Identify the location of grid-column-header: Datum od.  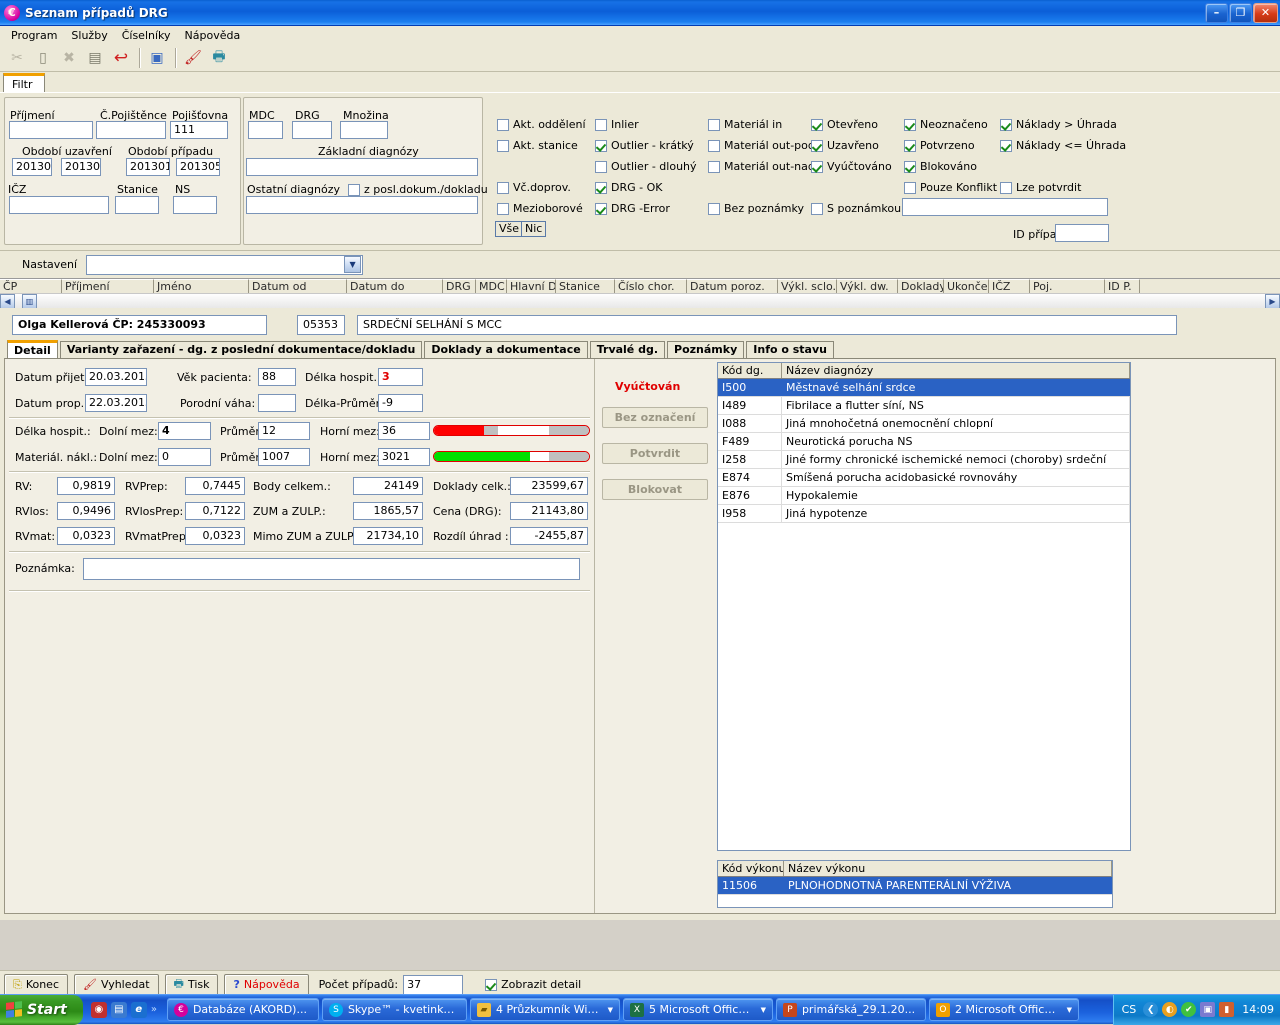
(298, 286).